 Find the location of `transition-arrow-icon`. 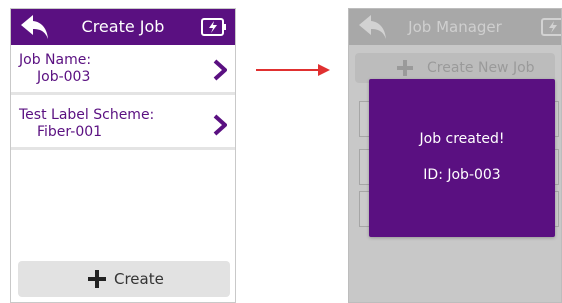

transition-arrow-icon is located at coordinates (293, 70).